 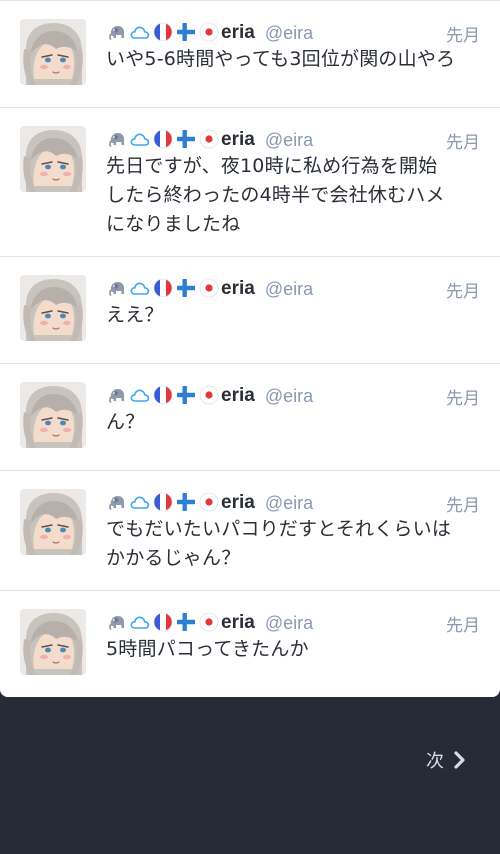 What do you see at coordinates (173, 558) in the screenshot?
I see `content-line: かかるじゃん？` at bounding box center [173, 558].